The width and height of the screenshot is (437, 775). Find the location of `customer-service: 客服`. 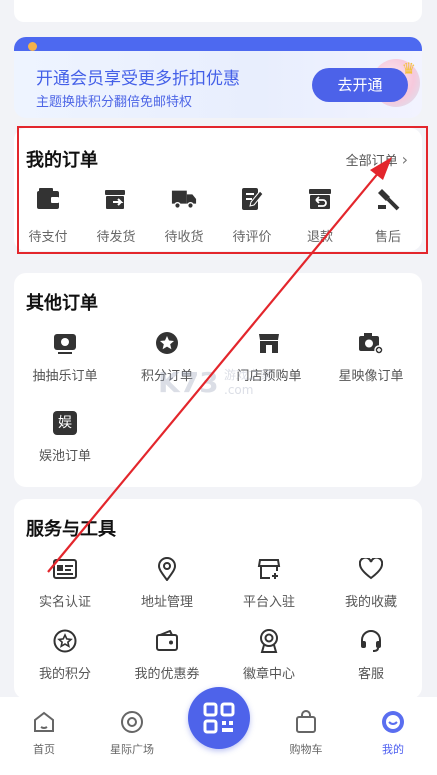

customer-service: 客服 is located at coordinates (371, 654).